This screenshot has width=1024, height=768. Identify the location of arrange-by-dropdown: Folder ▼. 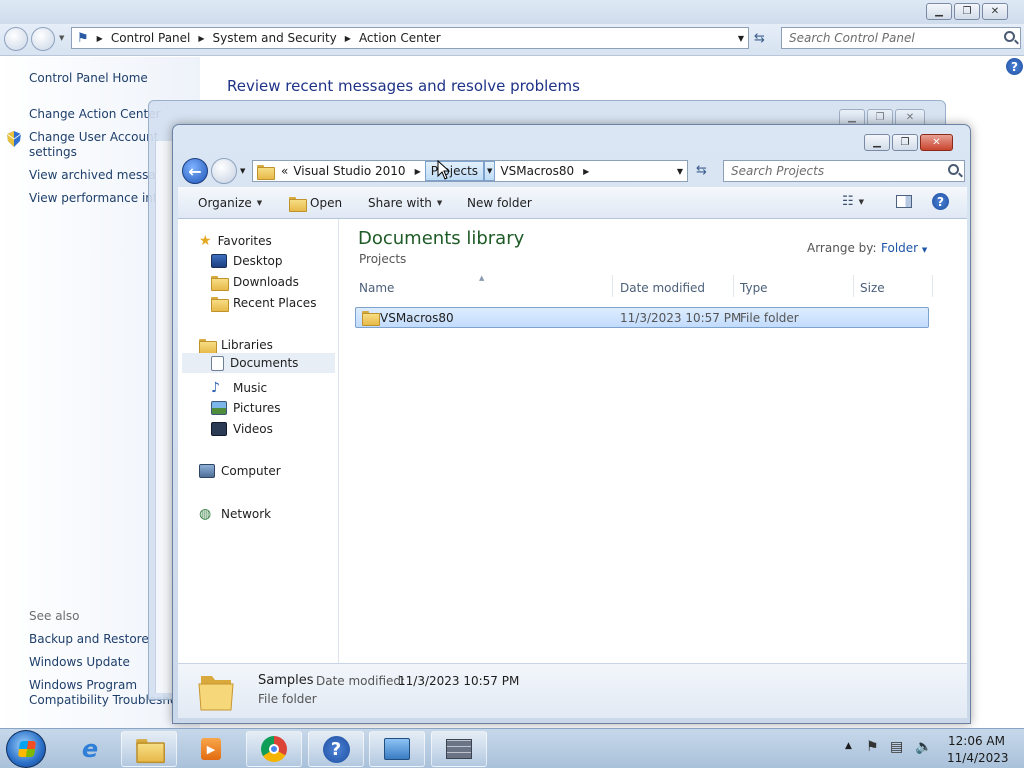
(904, 248).